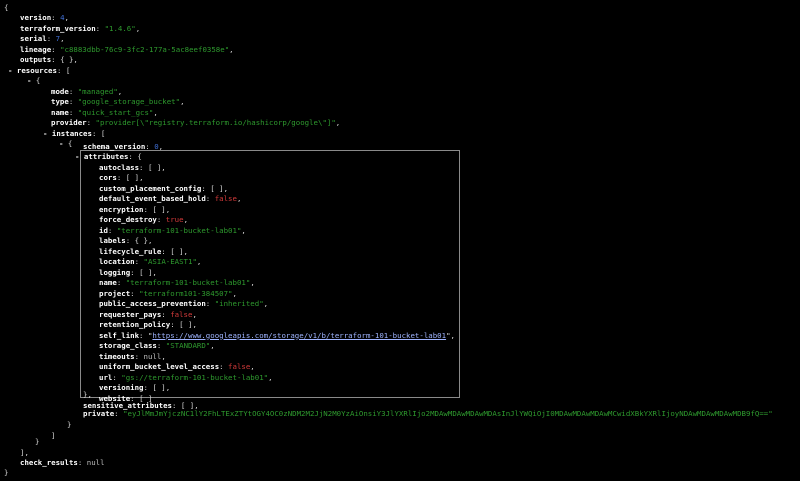 The image size is (800, 481). I want to click on attr-requester-pays-value: false, so click(181, 314).